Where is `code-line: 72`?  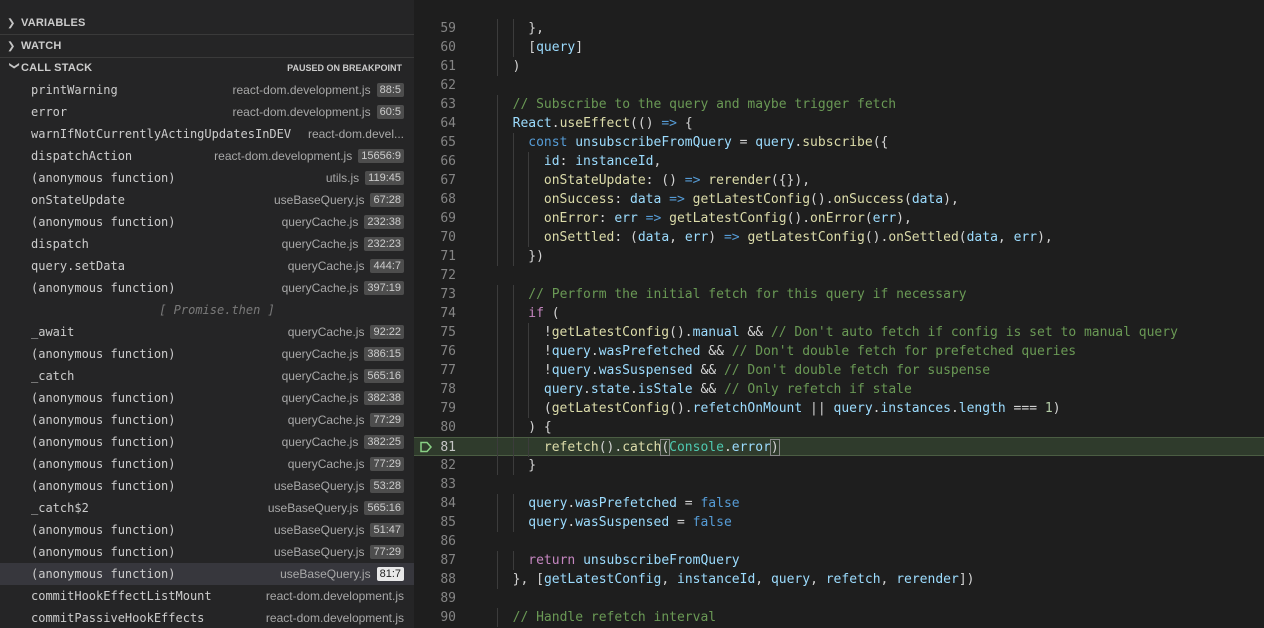
code-line: 72 is located at coordinates (839, 275).